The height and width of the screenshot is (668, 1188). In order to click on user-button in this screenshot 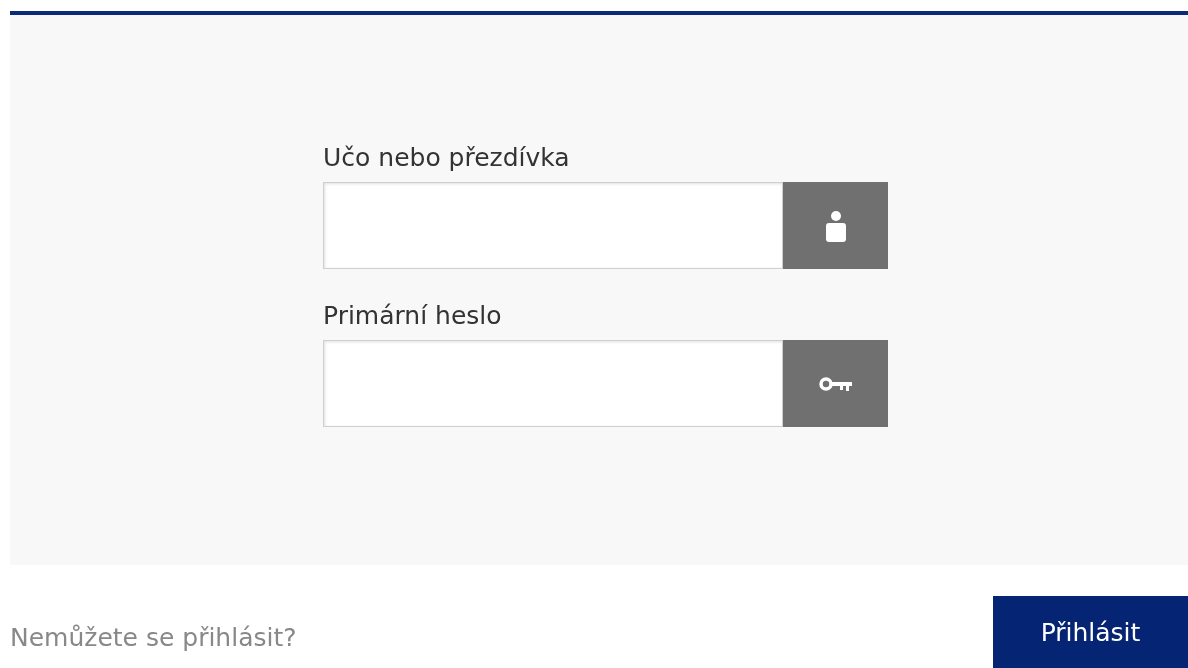, I will do `click(835, 225)`.